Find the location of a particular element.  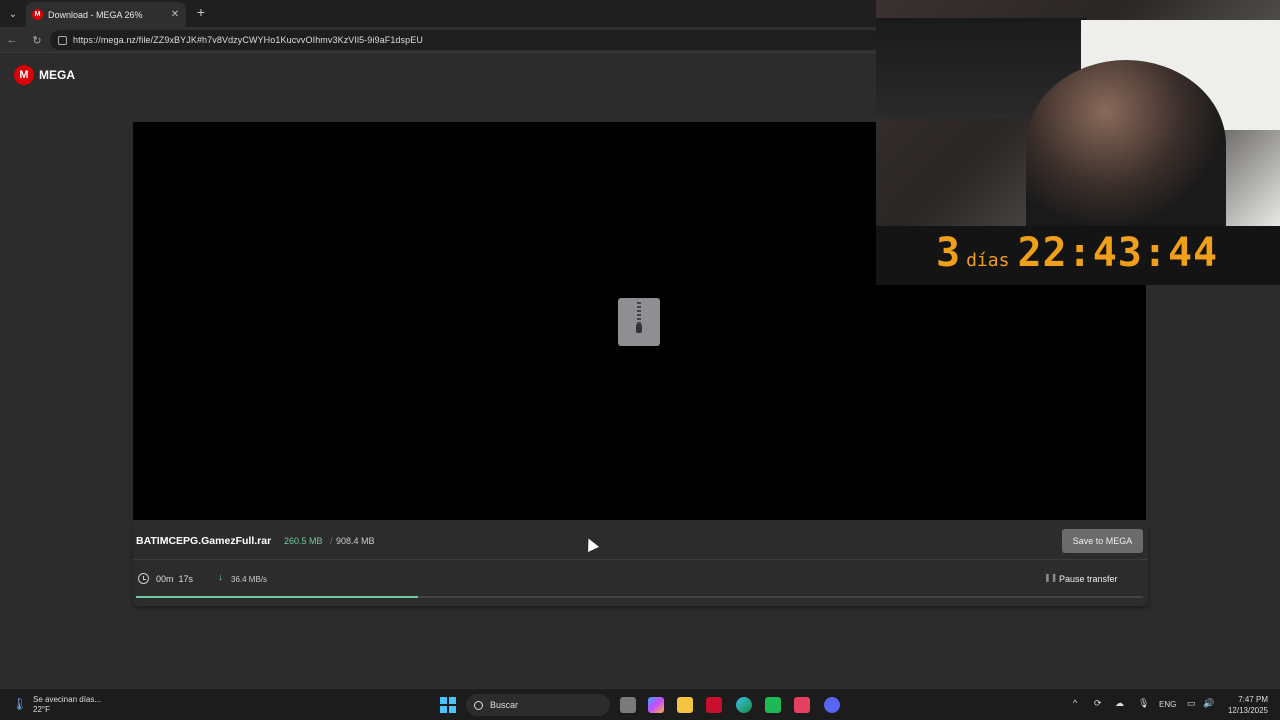

file-explorer-icon is located at coordinates (685, 705).